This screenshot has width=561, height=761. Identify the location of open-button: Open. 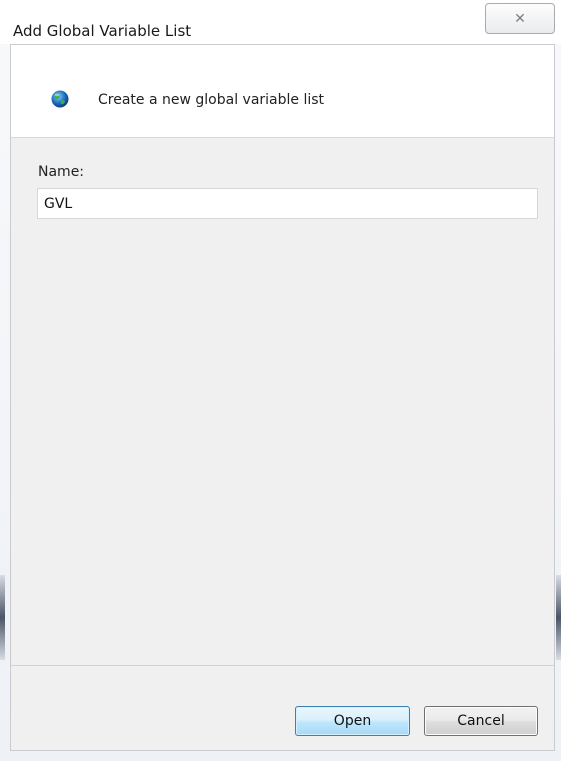
(352, 721).